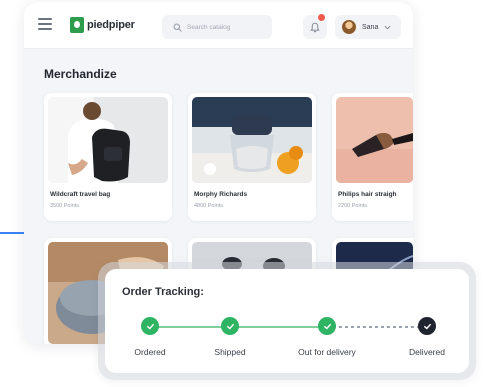  I want to click on user-name: Sana, so click(370, 27).